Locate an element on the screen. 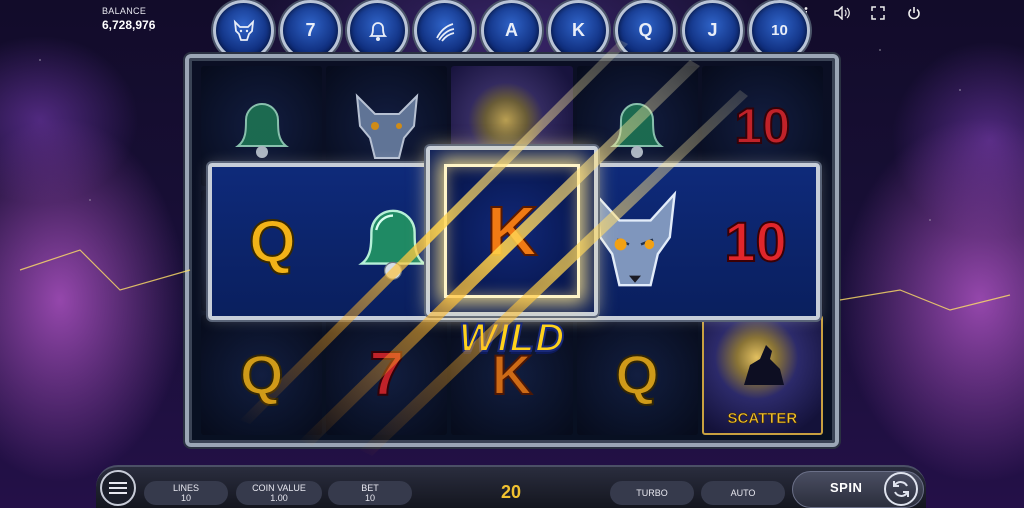  paytable-bell-icon is located at coordinates (377, 30).